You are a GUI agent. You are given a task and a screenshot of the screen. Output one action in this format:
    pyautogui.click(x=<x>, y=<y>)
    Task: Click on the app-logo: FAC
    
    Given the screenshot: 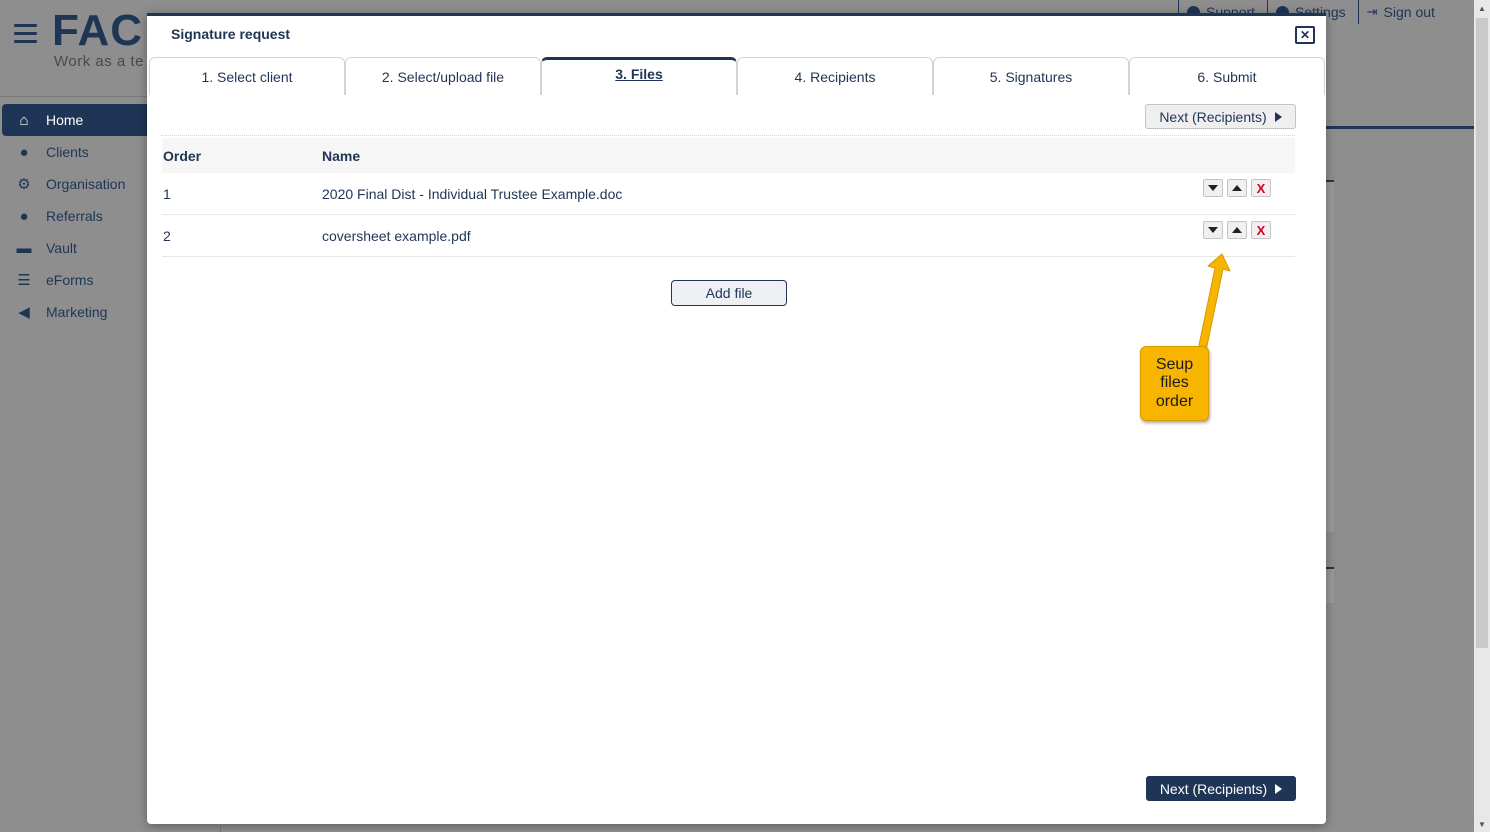 What is the action you would take?
    pyautogui.click(x=97, y=30)
    